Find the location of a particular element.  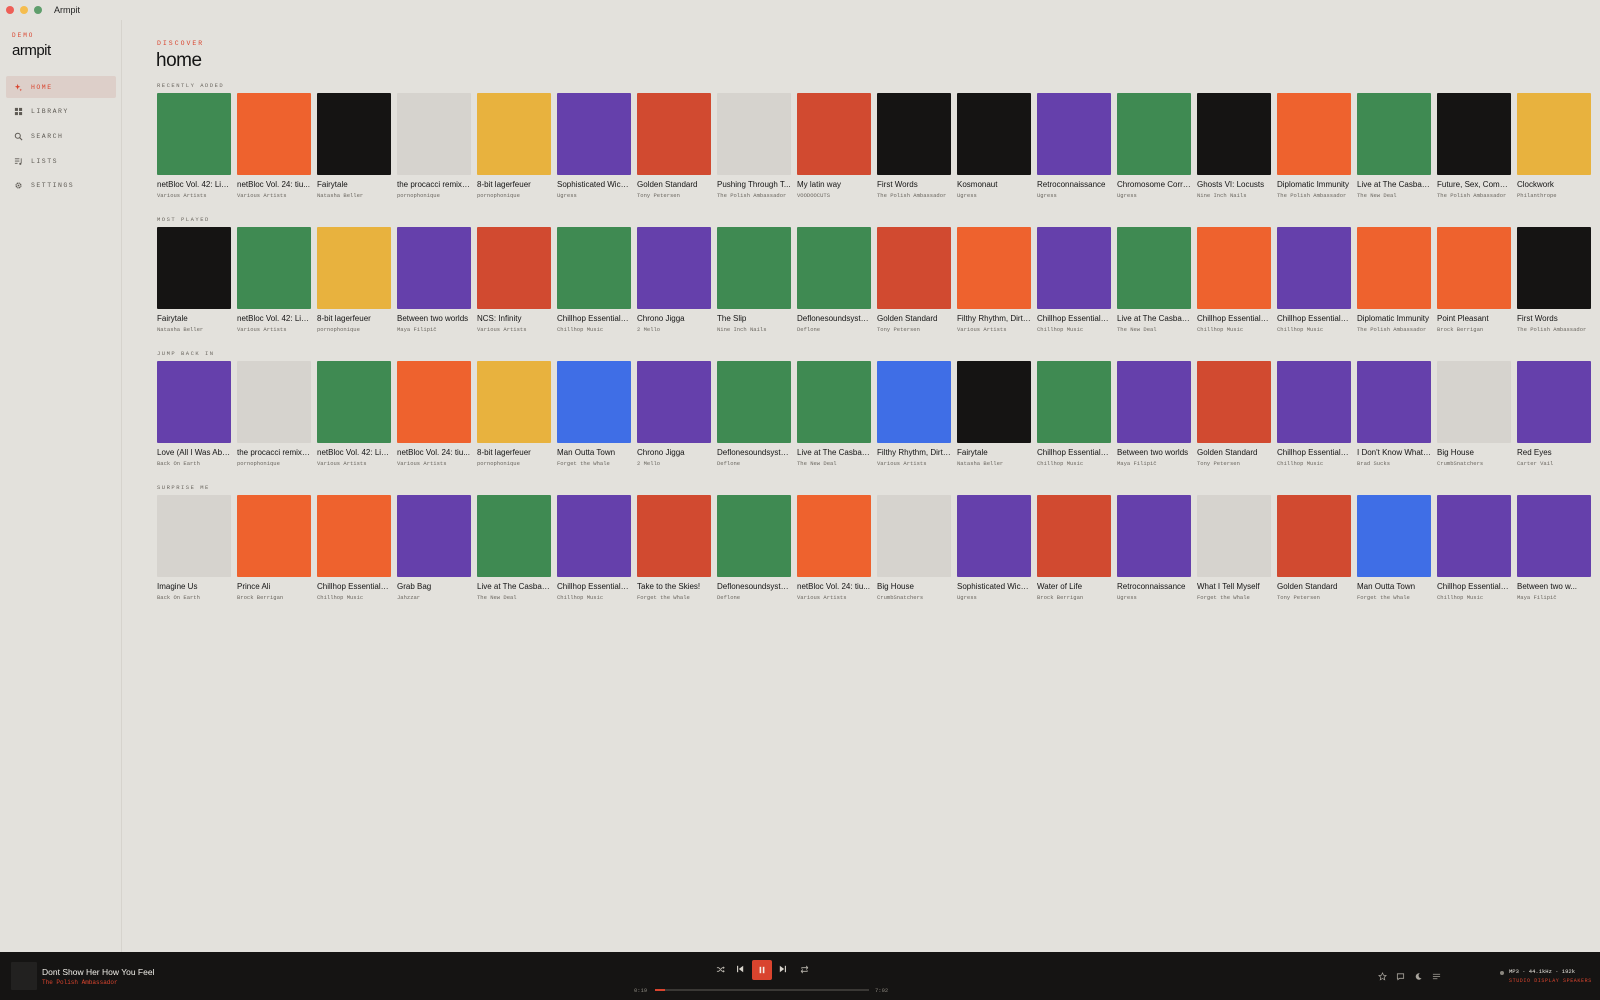

album-title: Deflonesoundsystem is located at coordinates (754, 586).